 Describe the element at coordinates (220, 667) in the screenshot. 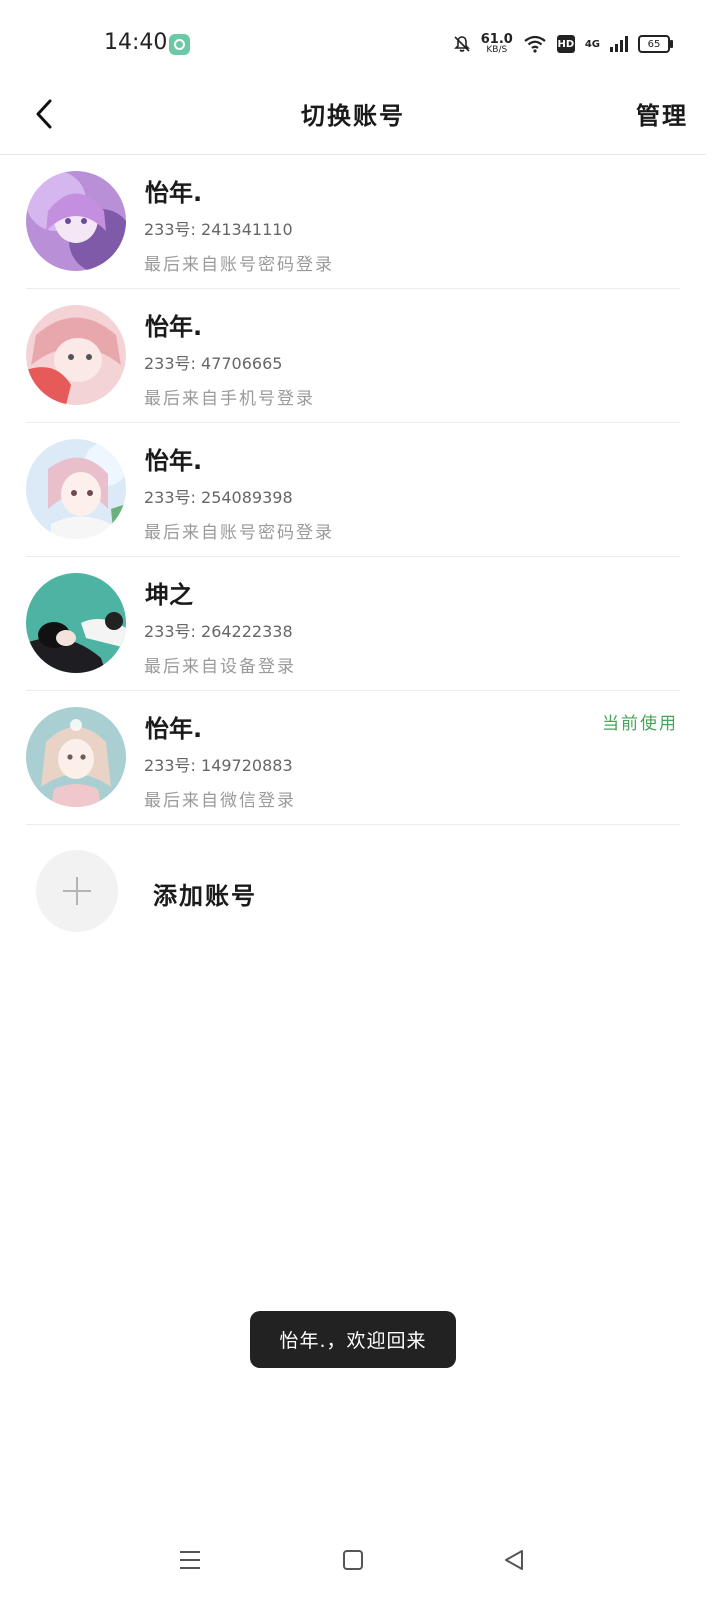

I see `account-login-source: 最后来自设备登录` at that location.